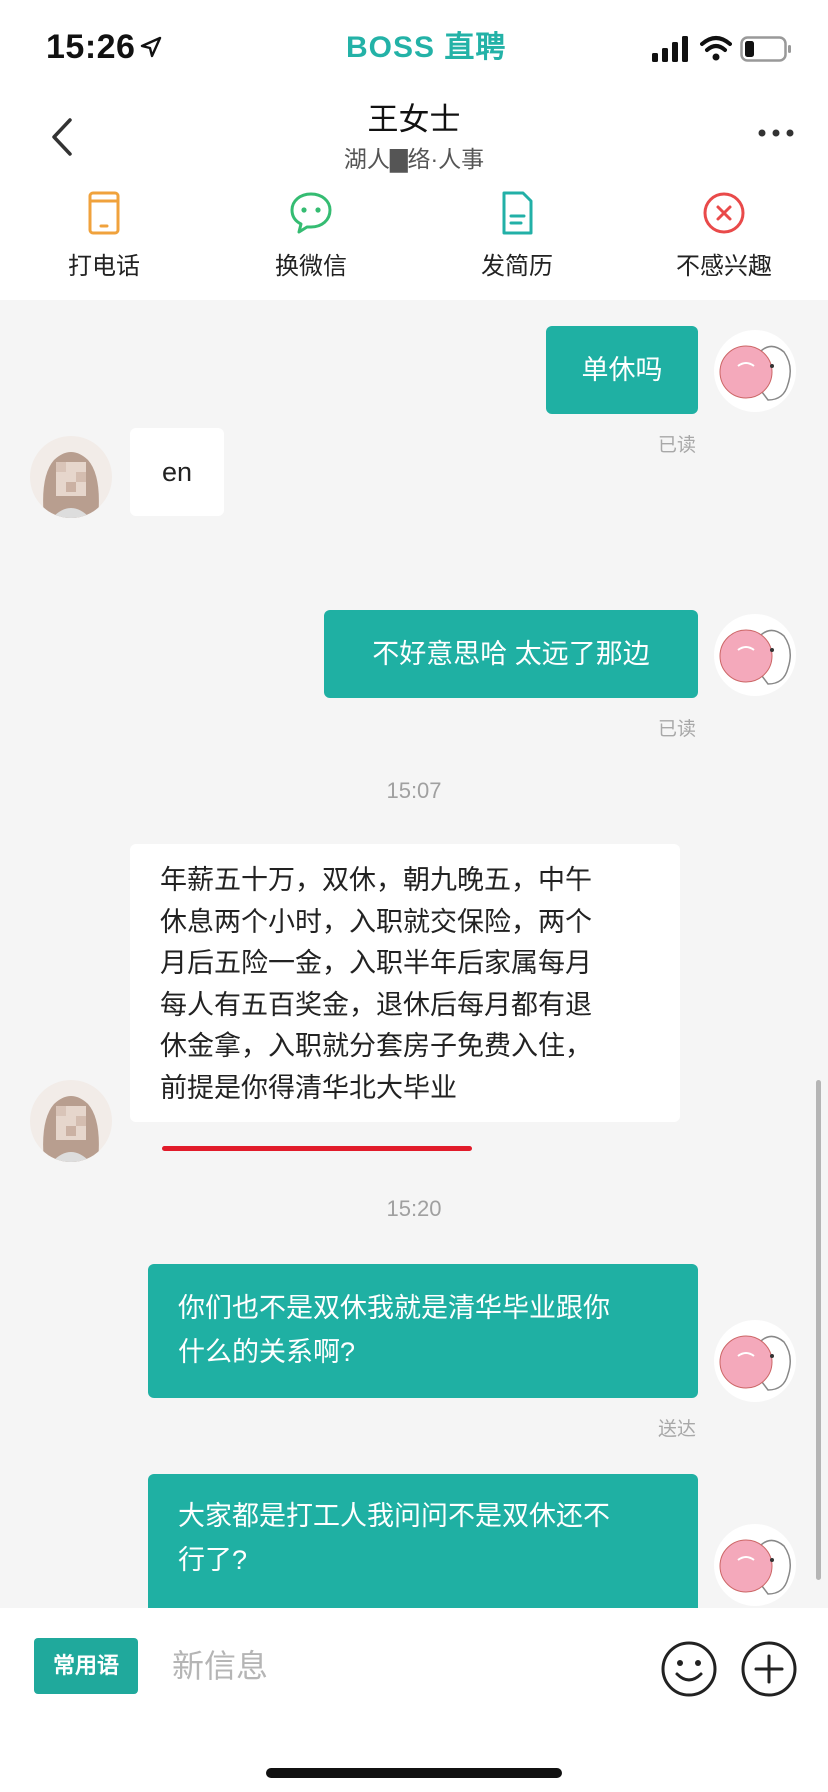 Image resolution: width=828 pixels, height=1792 pixels. Describe the element at coordinates (311, 235) in the screenshot. I see `exchange-wechat-button: 换微信` at that location.